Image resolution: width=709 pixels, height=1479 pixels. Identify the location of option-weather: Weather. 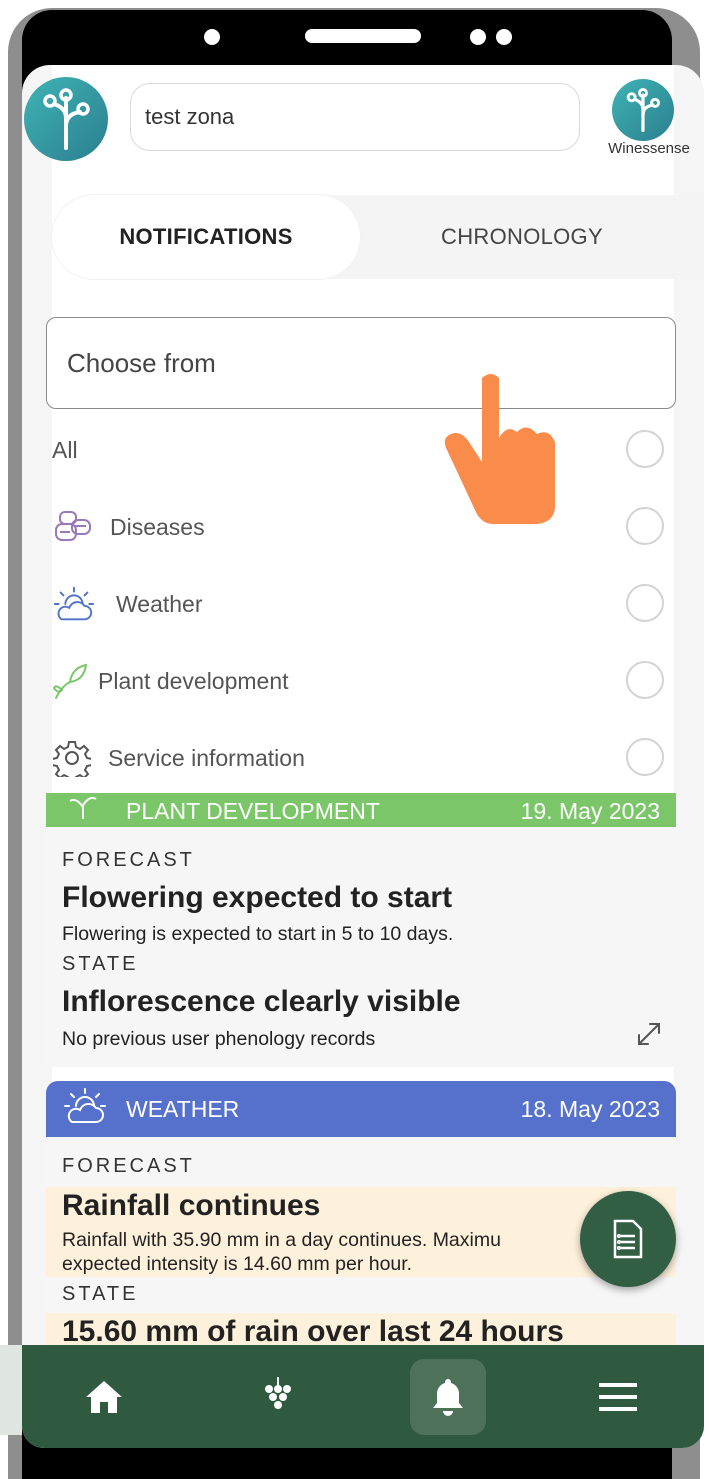
(358, 604).